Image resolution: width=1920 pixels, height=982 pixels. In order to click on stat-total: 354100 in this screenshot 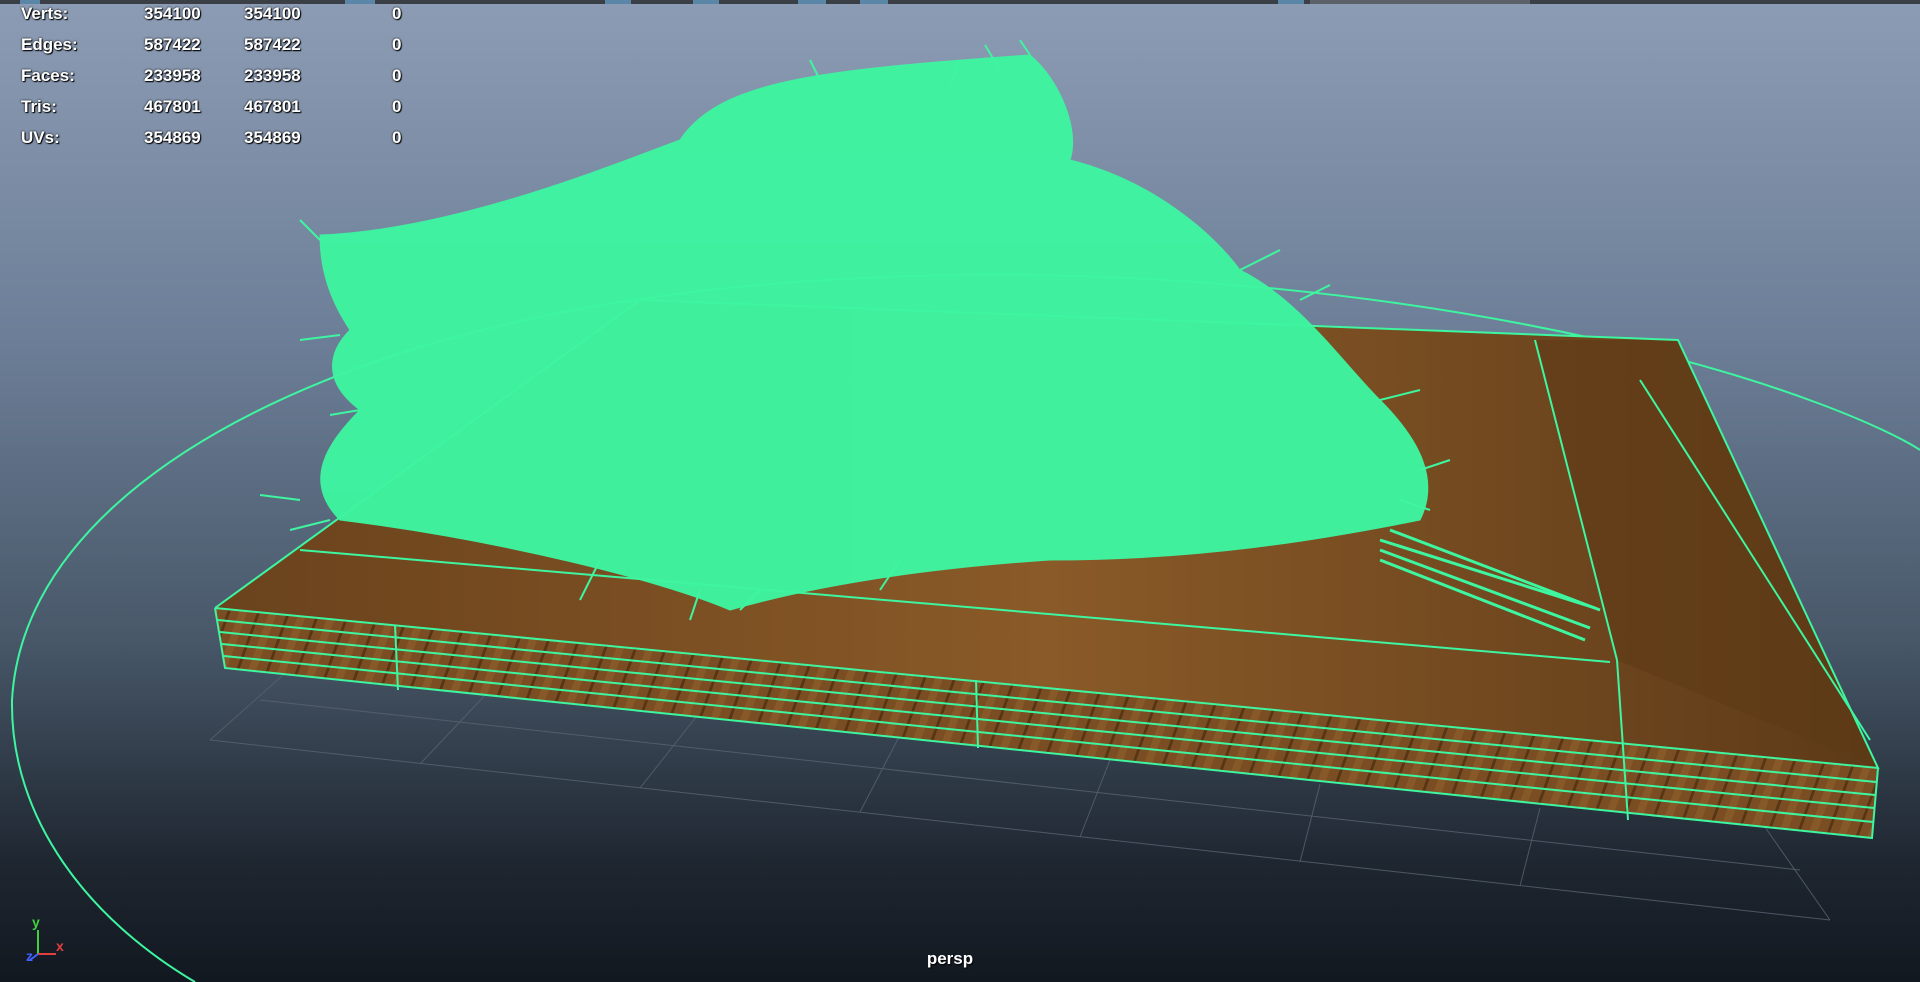, I will do `click(172, 13)`.